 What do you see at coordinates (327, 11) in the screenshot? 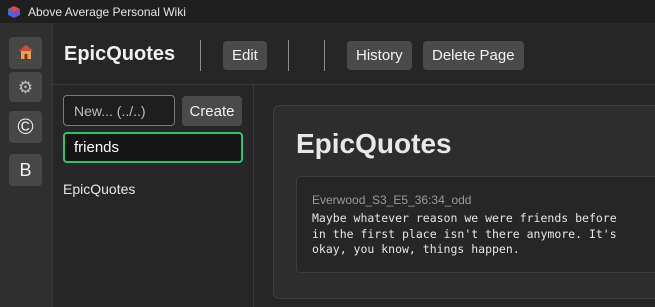
I see `title-bar: Above Average Personal Wiki` at bounding box center [327, 11].